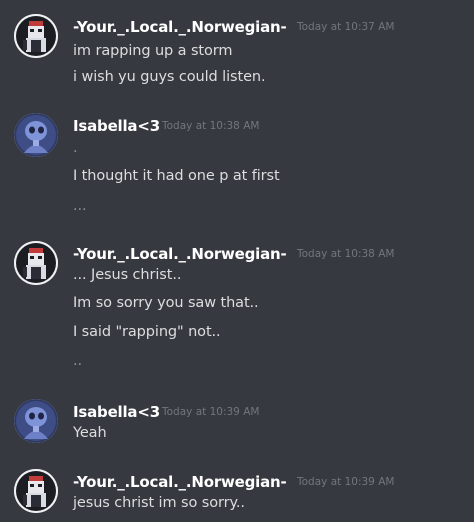 Image resolution: width=474 pixels, height=522 pixels. I want to click on message-text: jesus christ im so sorry.., so click(159, 503).